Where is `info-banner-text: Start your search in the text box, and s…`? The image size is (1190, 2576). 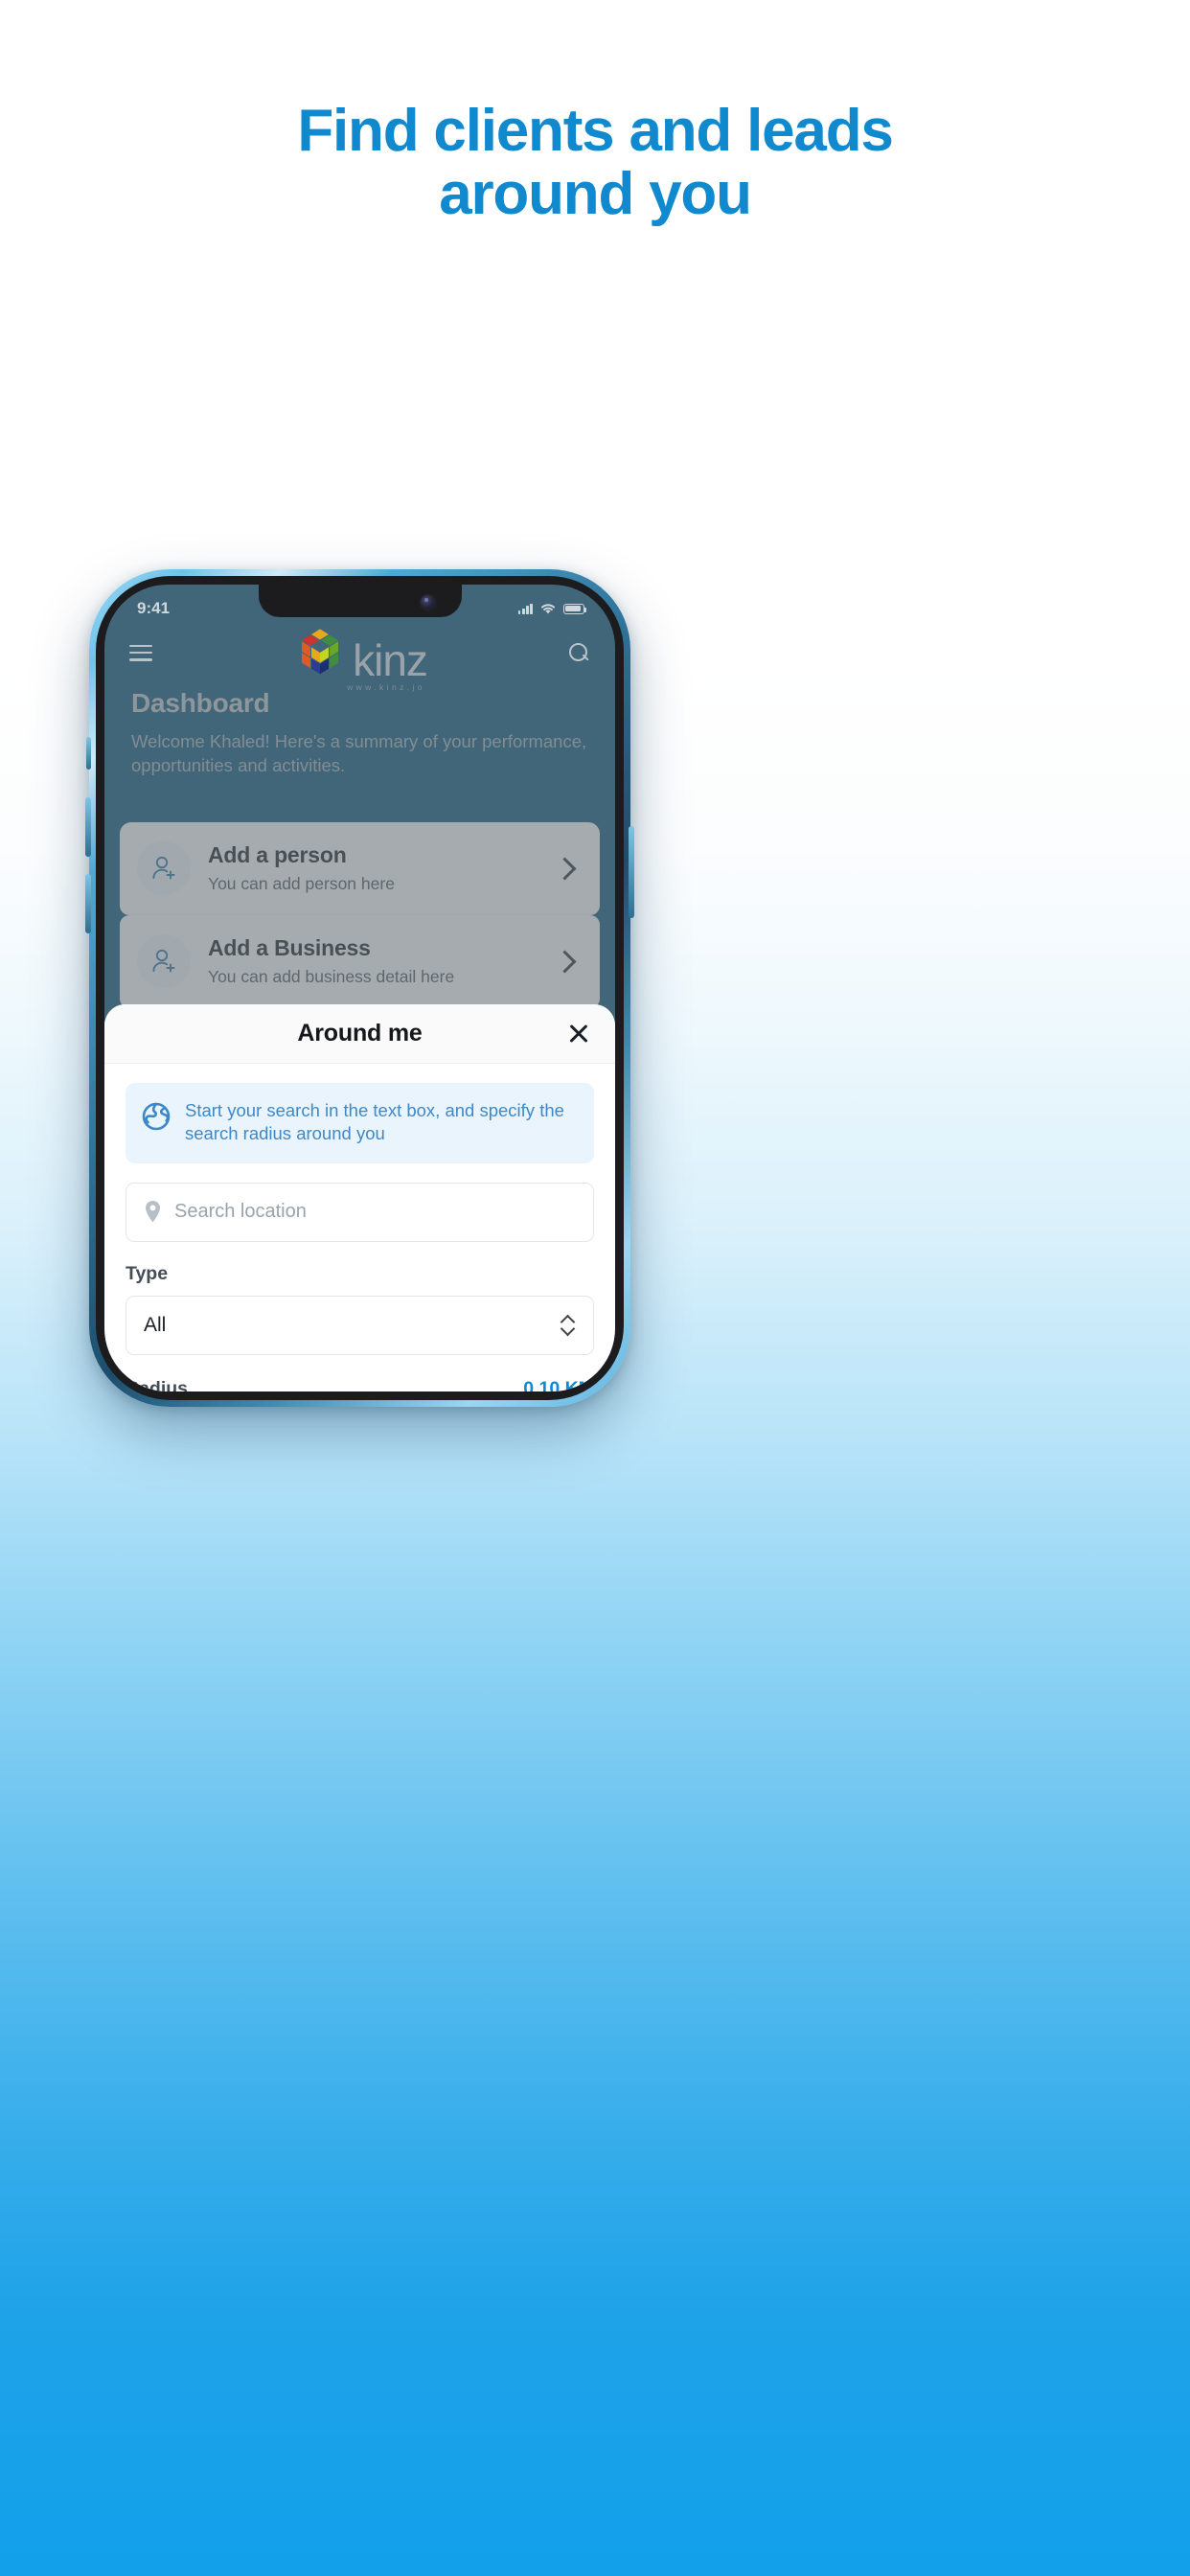 info-banner-text: Start your search in the text box, and s… is located at coordinates (374, 1122).